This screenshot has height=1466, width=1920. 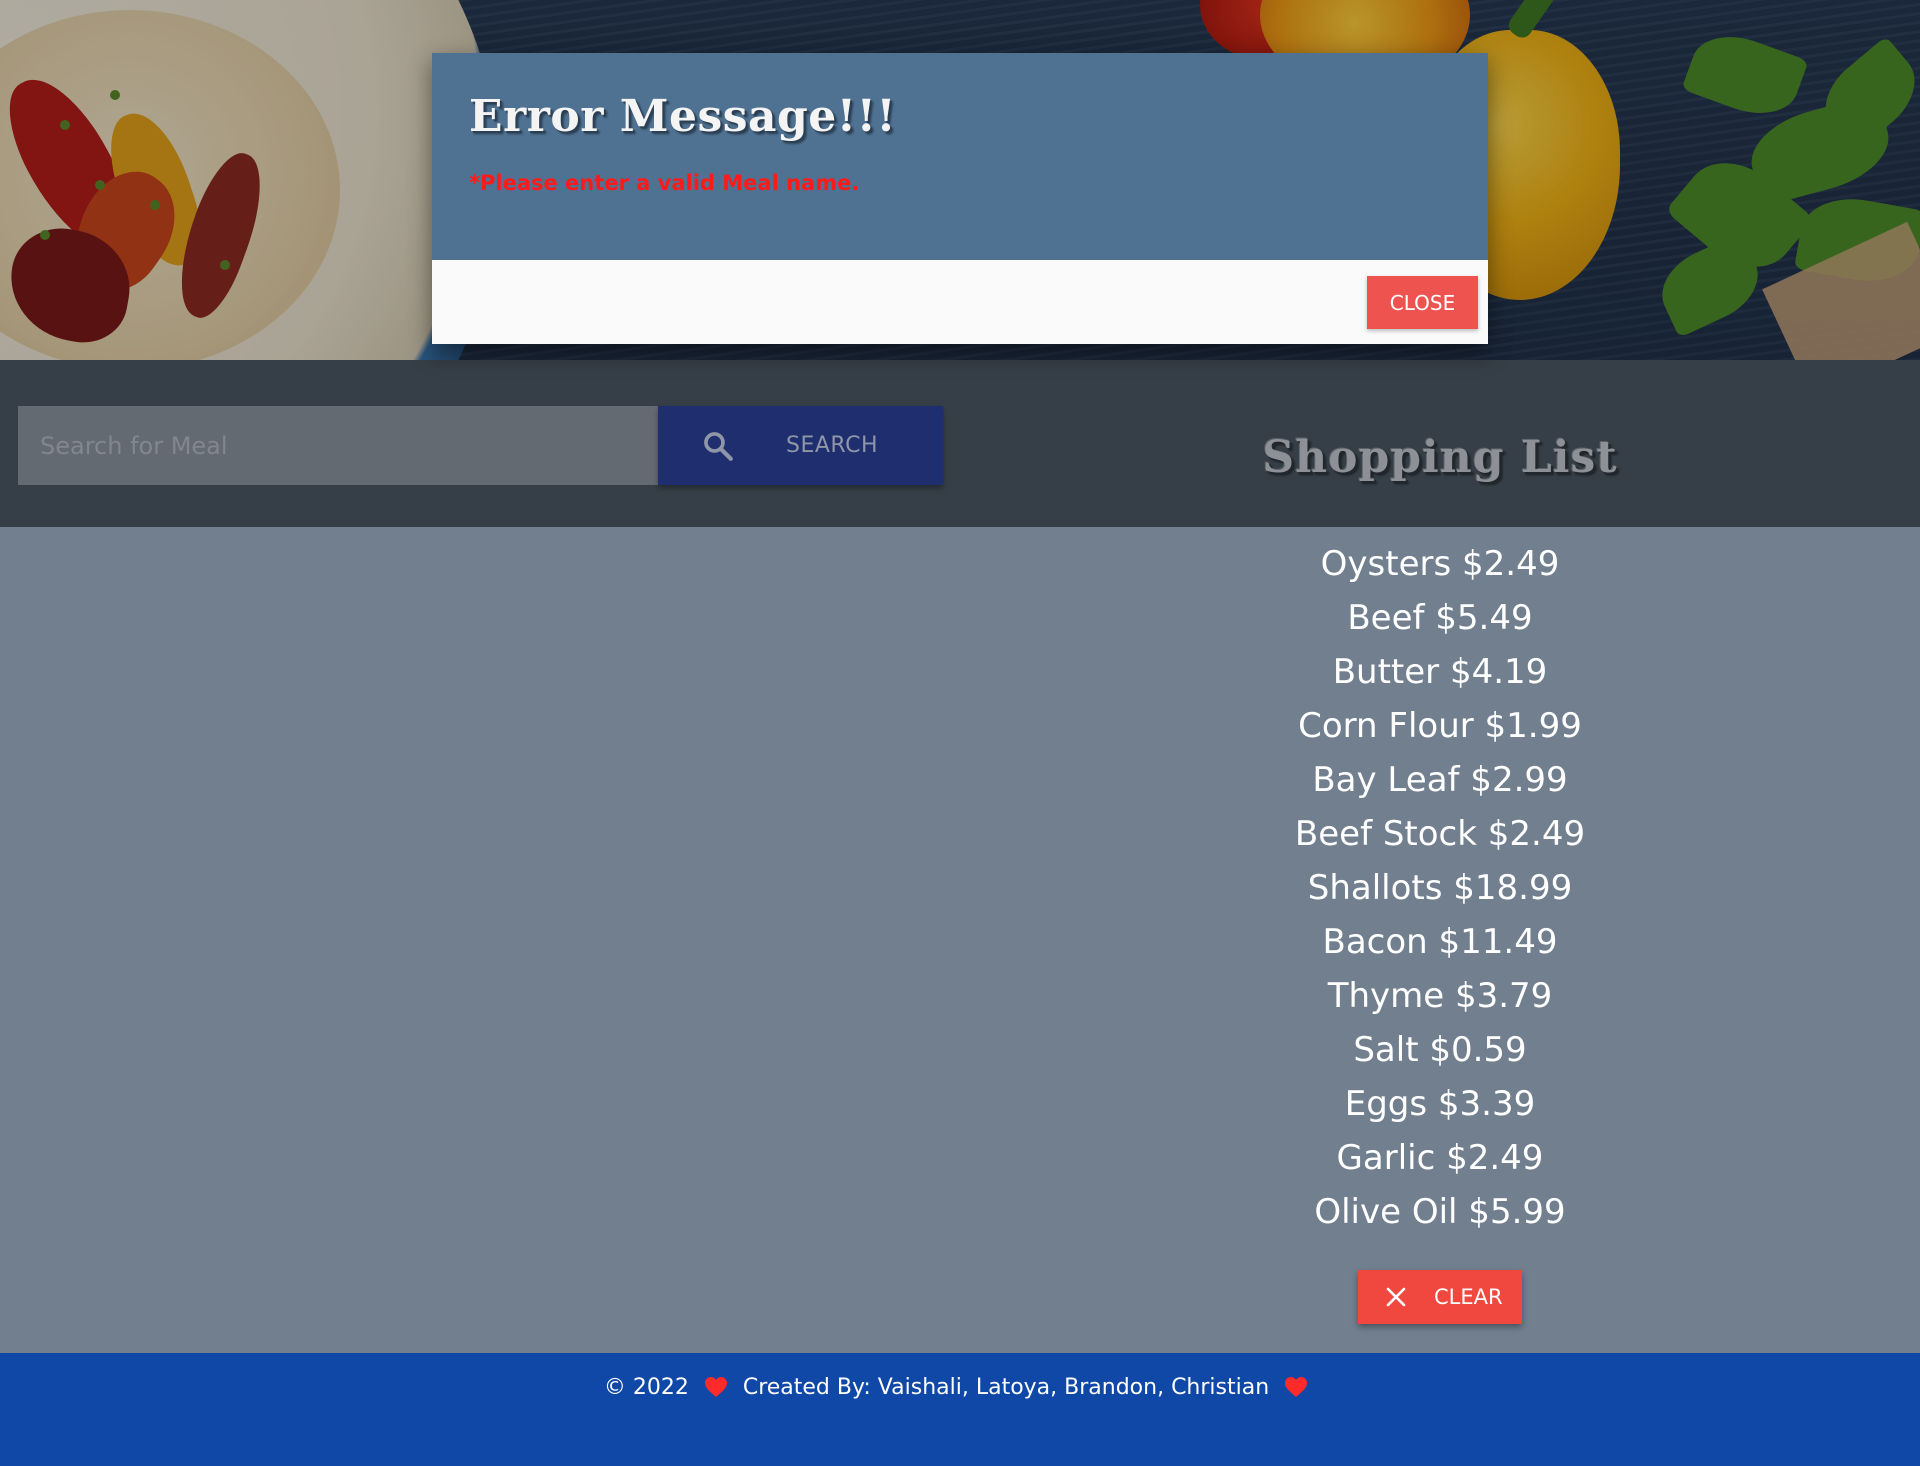 I want to click on list-item: Eggs $3.39, so click(x=1440, y=1104).